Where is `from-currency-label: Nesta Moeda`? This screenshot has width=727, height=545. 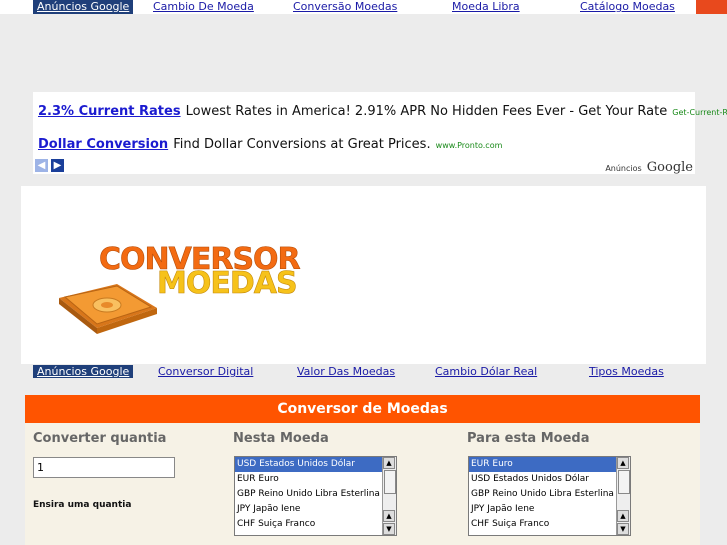
from-currency-label: Nesta Moeda is located at coordinates (281, 438).